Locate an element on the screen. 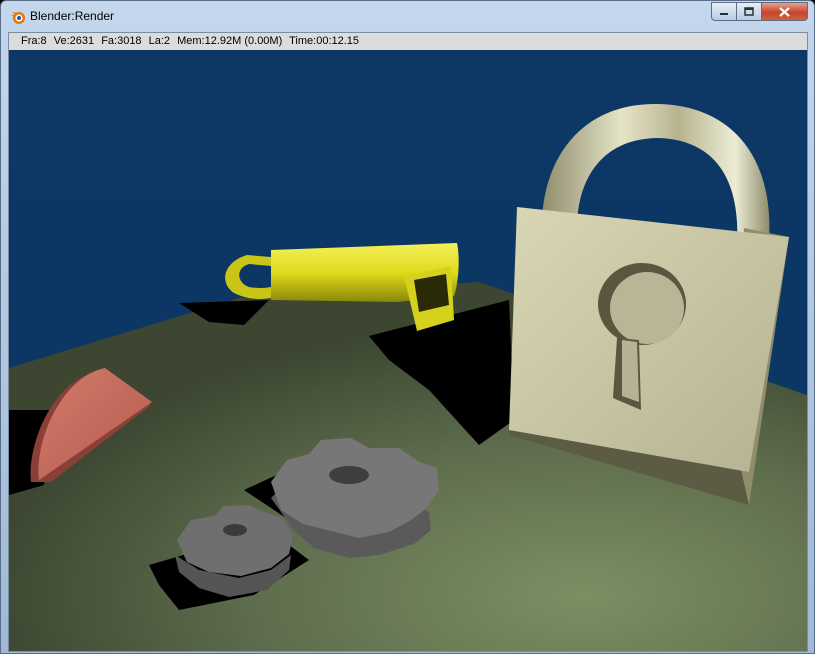 The height and width of the screenshot is (654, 815). title-bar: Blender:Render is located at coordinates (407, 17).